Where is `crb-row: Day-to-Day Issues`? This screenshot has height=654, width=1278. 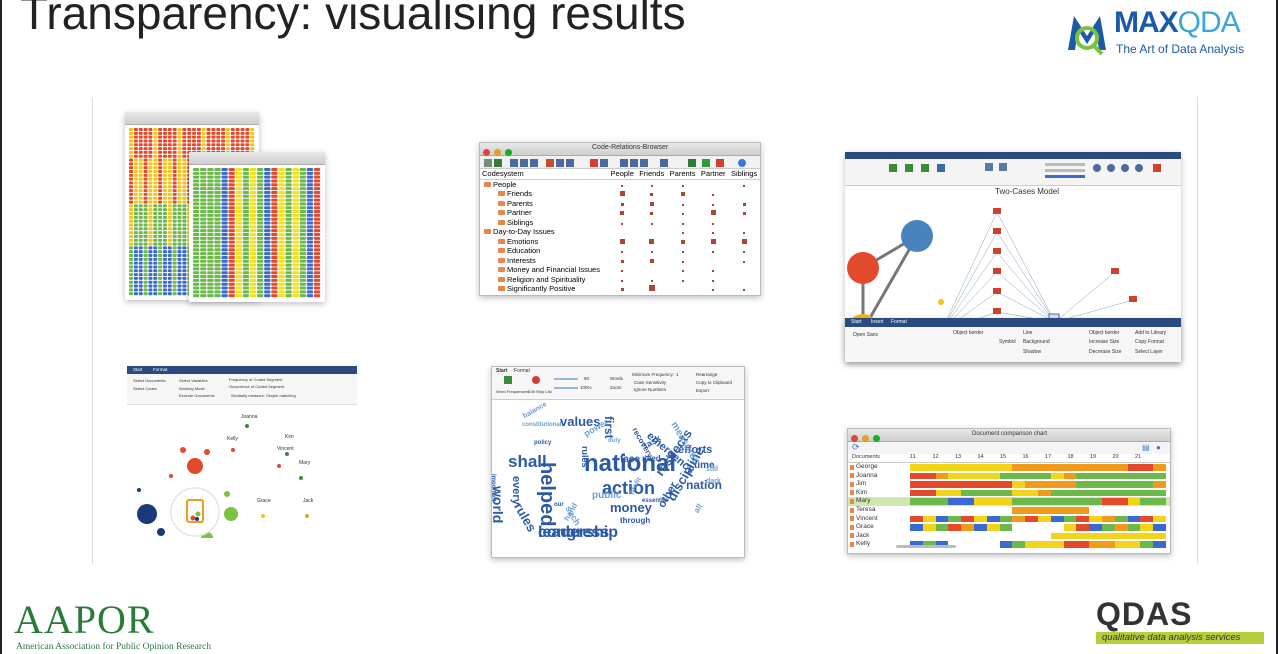
crb-row: Day-to-Day Issues is located at coordinates (620, 232).